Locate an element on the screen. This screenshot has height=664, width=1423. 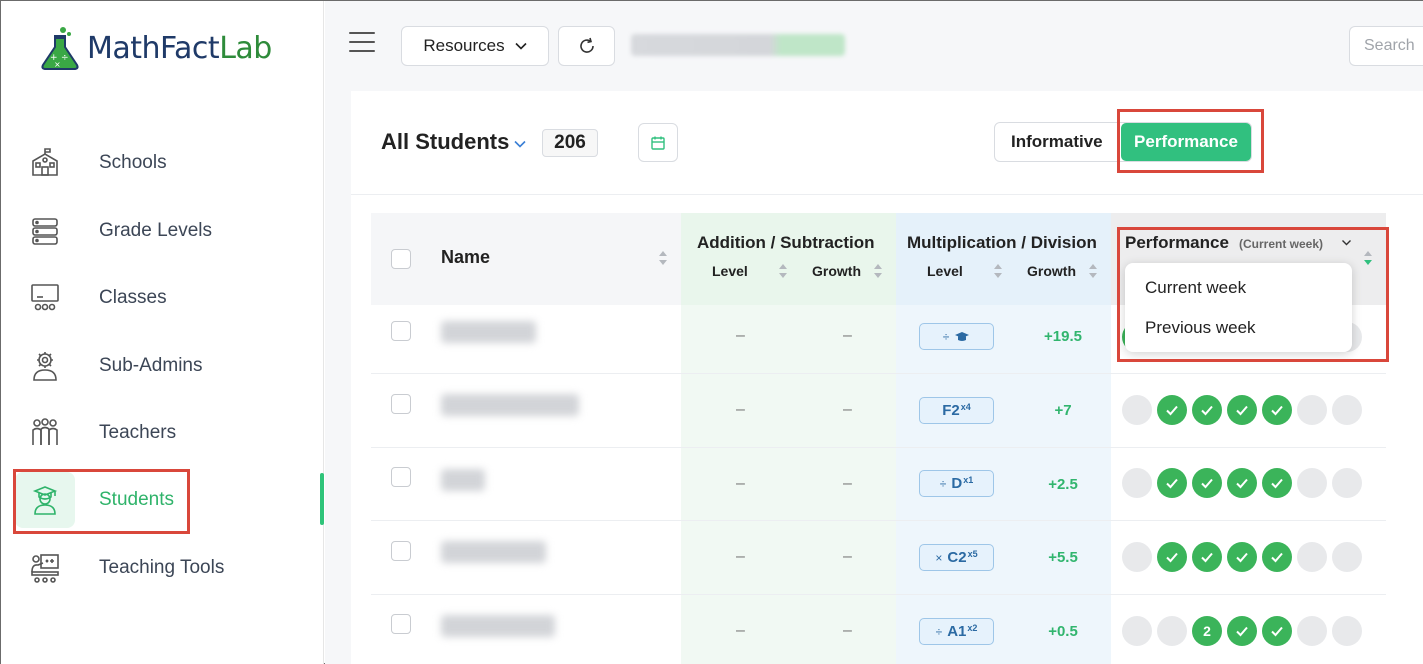
sidebar-item-teachers: Teachers is located at coordinates (162, 433).